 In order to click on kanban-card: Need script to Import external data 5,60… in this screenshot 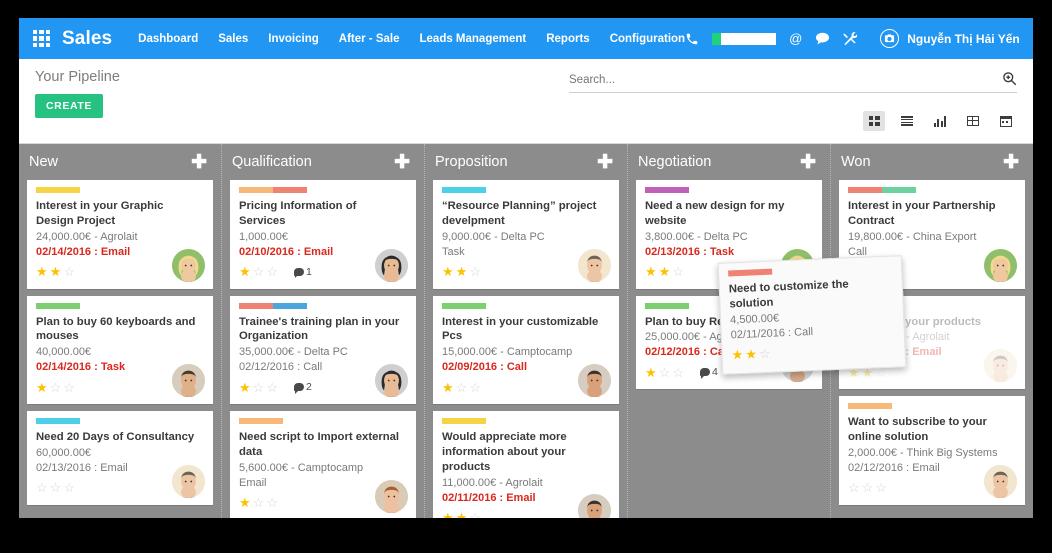, I will do `click(323, 464)`.